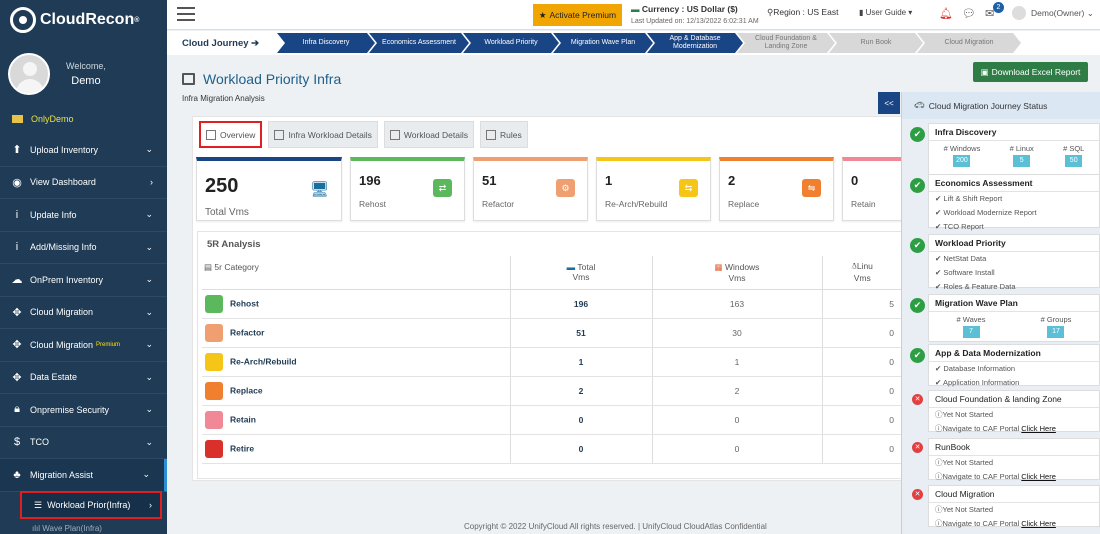  What do you see at coordinates (1014, 325) in the screenshot?
I see `wave-counts: # Waves 7 # Groups 17` at bounding box center [1014, 325].